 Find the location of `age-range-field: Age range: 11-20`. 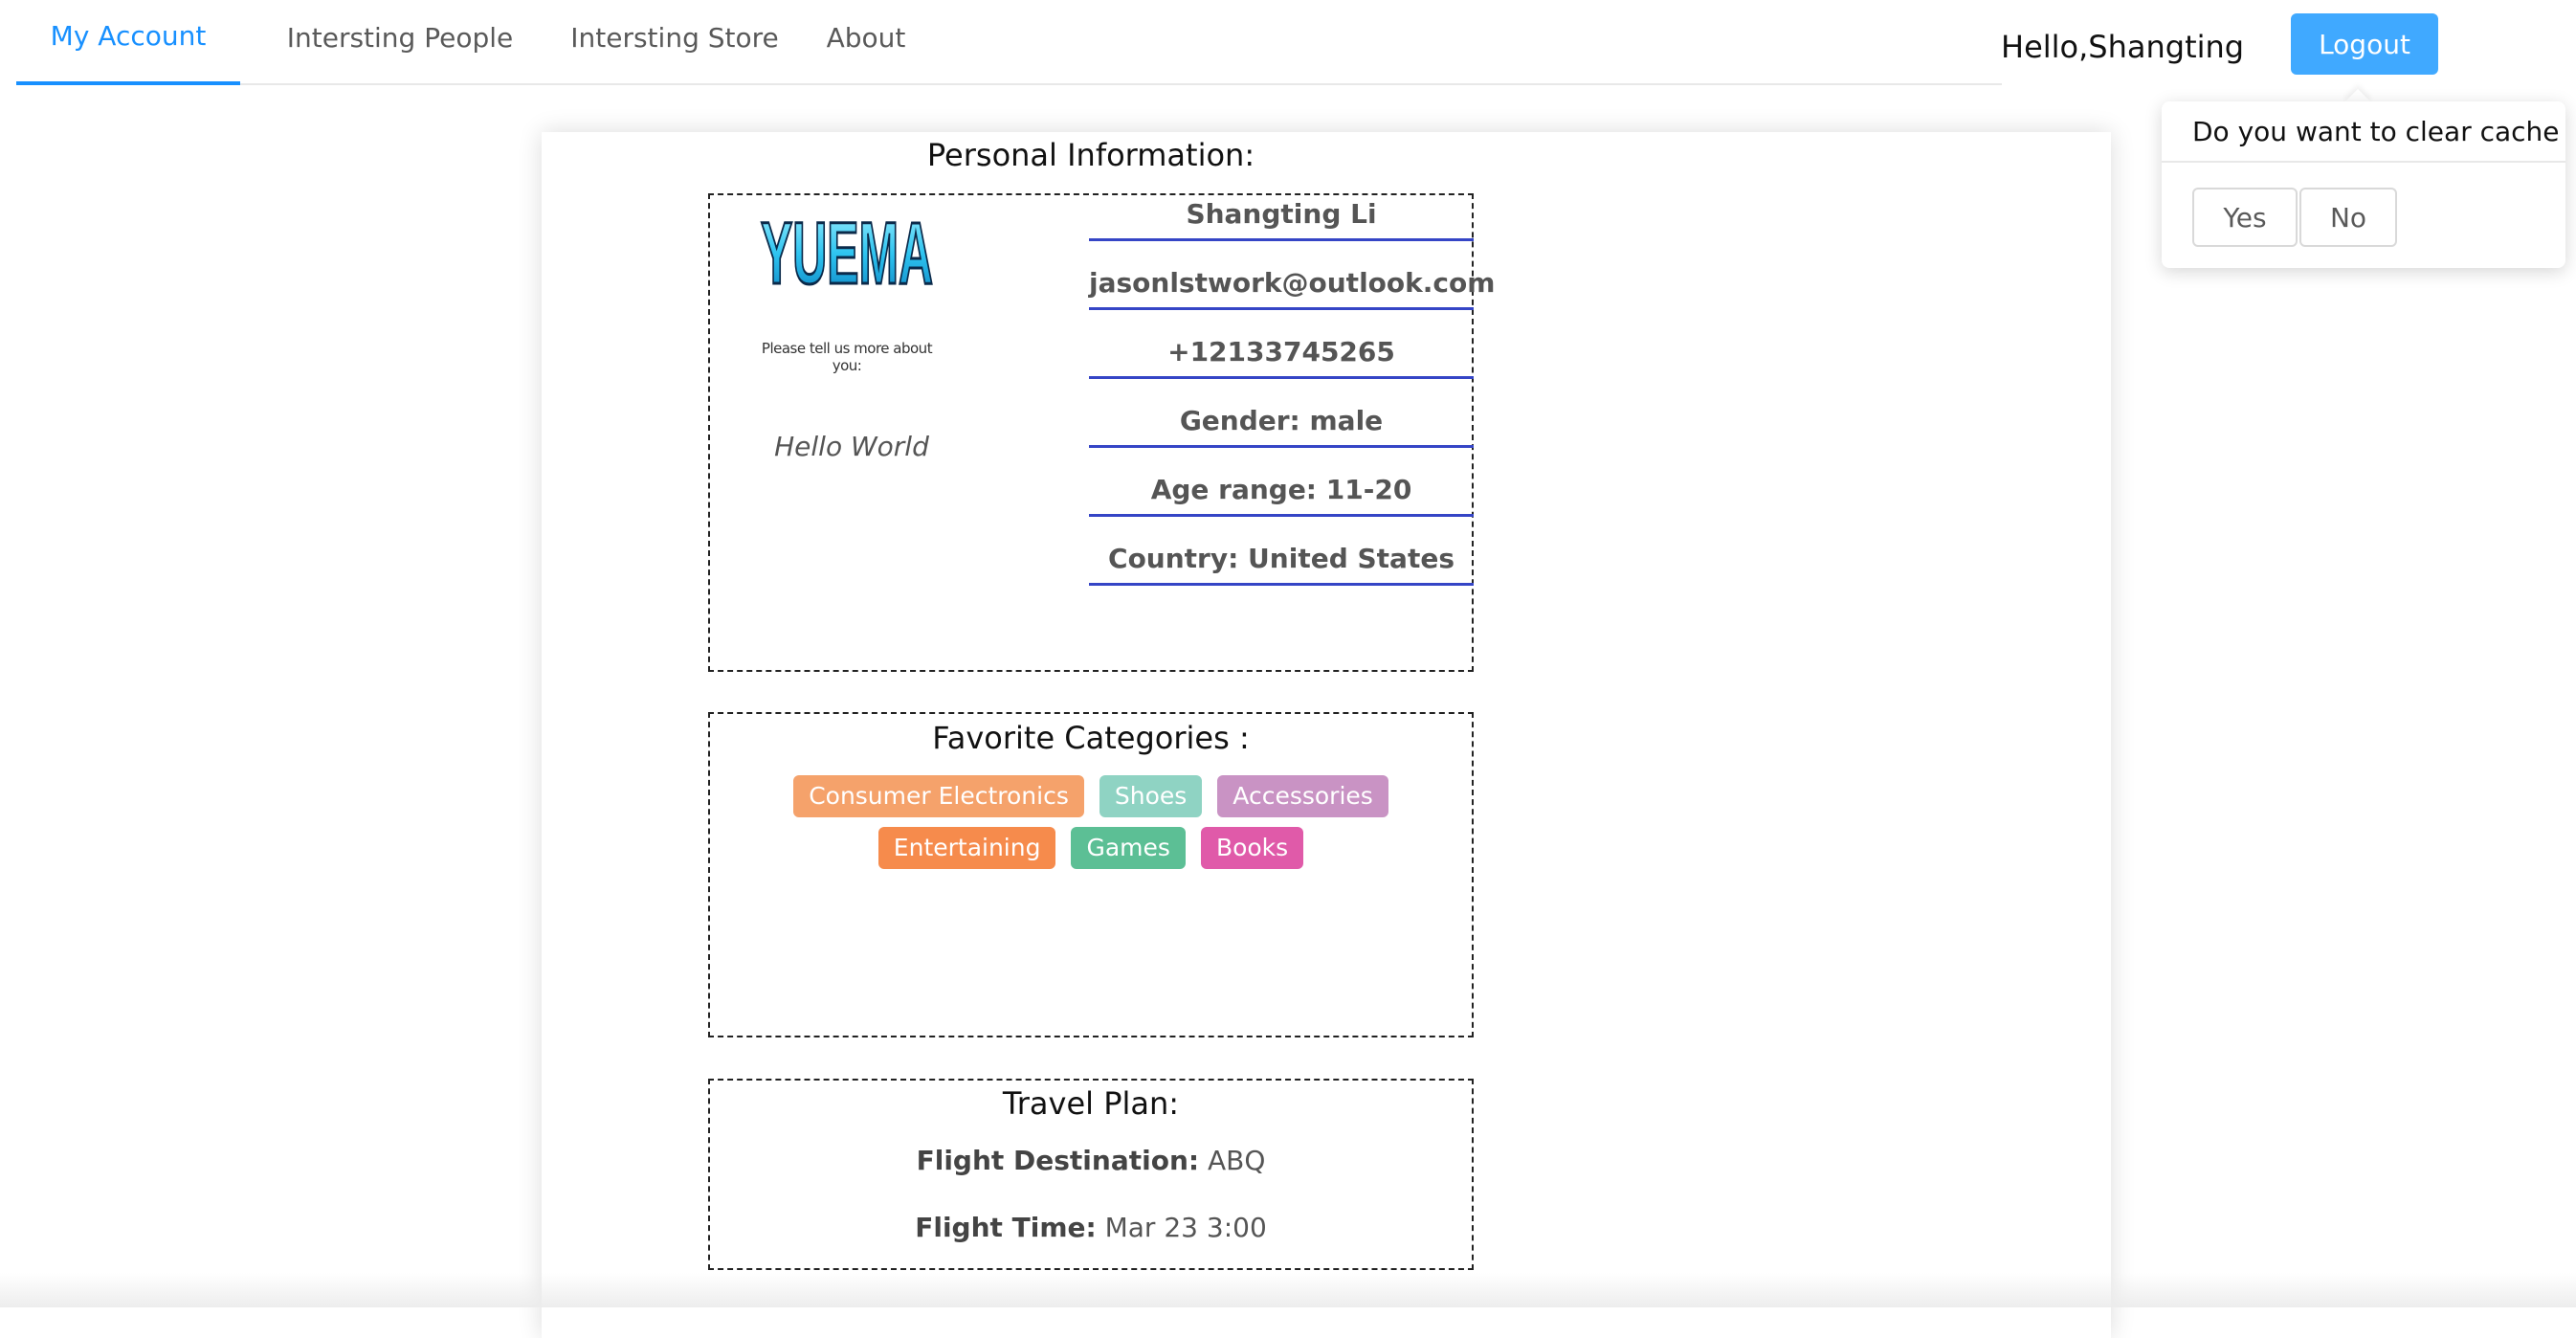

age-range-field: Age range: 11-20 is located at coordinates (1281, 492).